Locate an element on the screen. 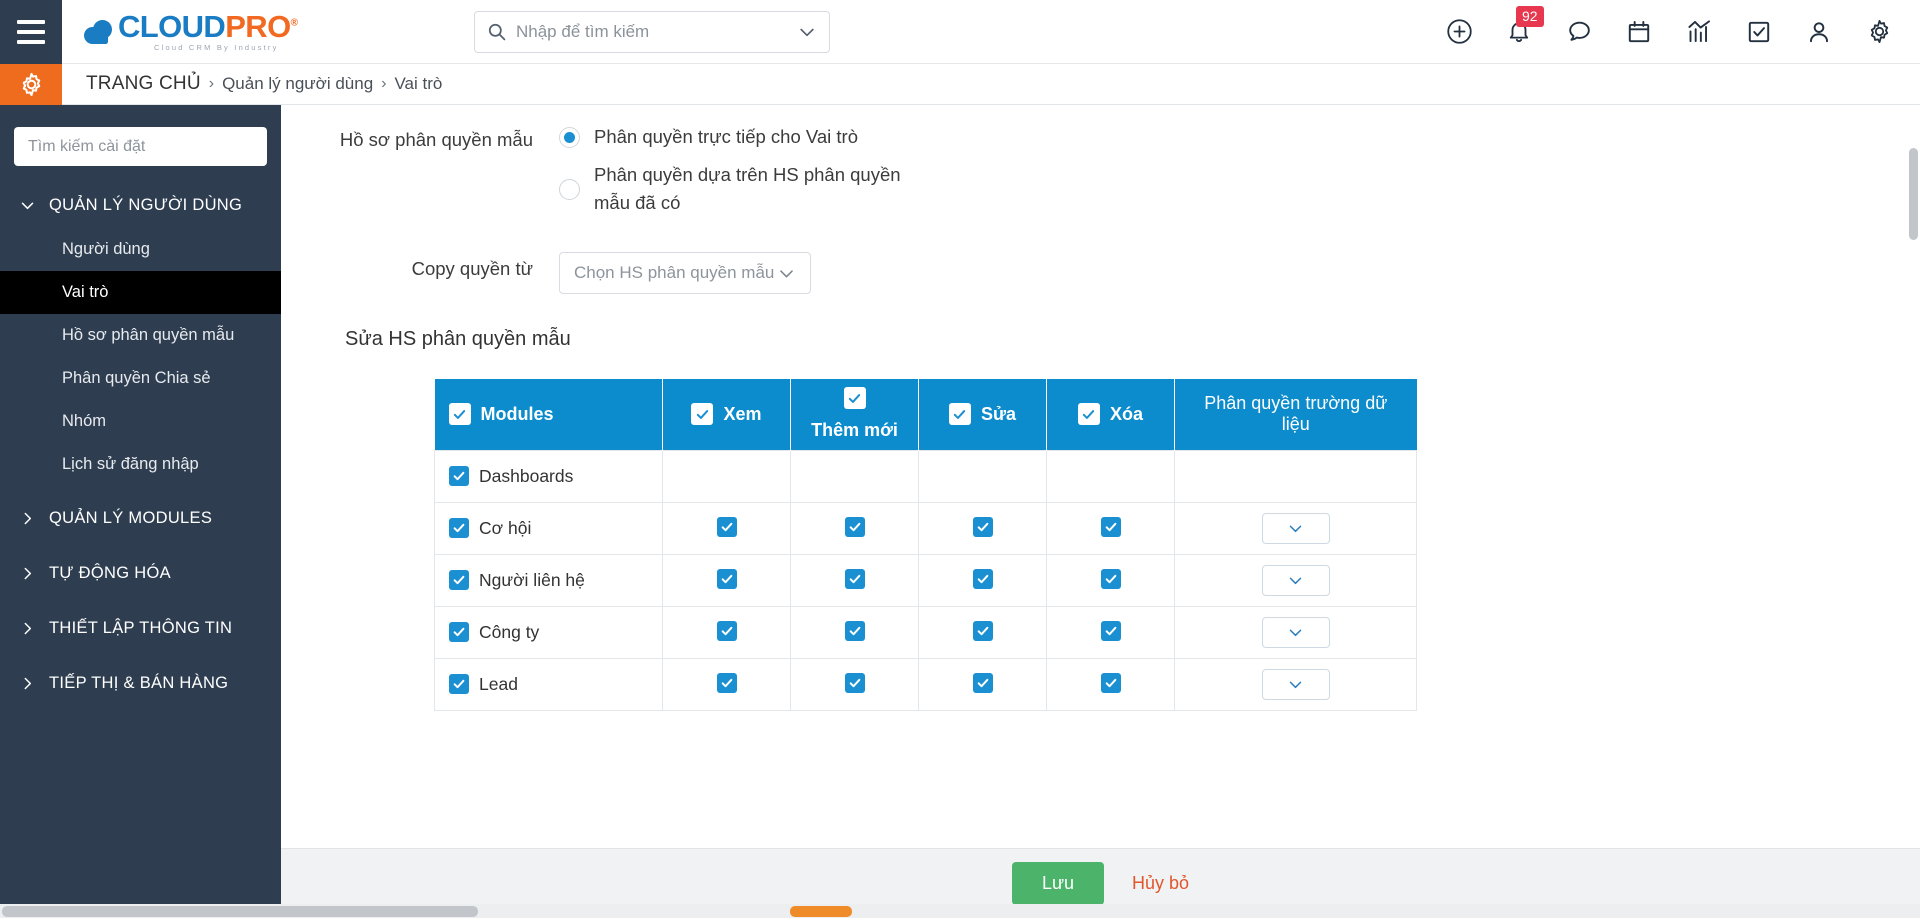 The width and height of the screenshot is (1920, 918). page-progress-indicator is located at coordinates (821, 911).